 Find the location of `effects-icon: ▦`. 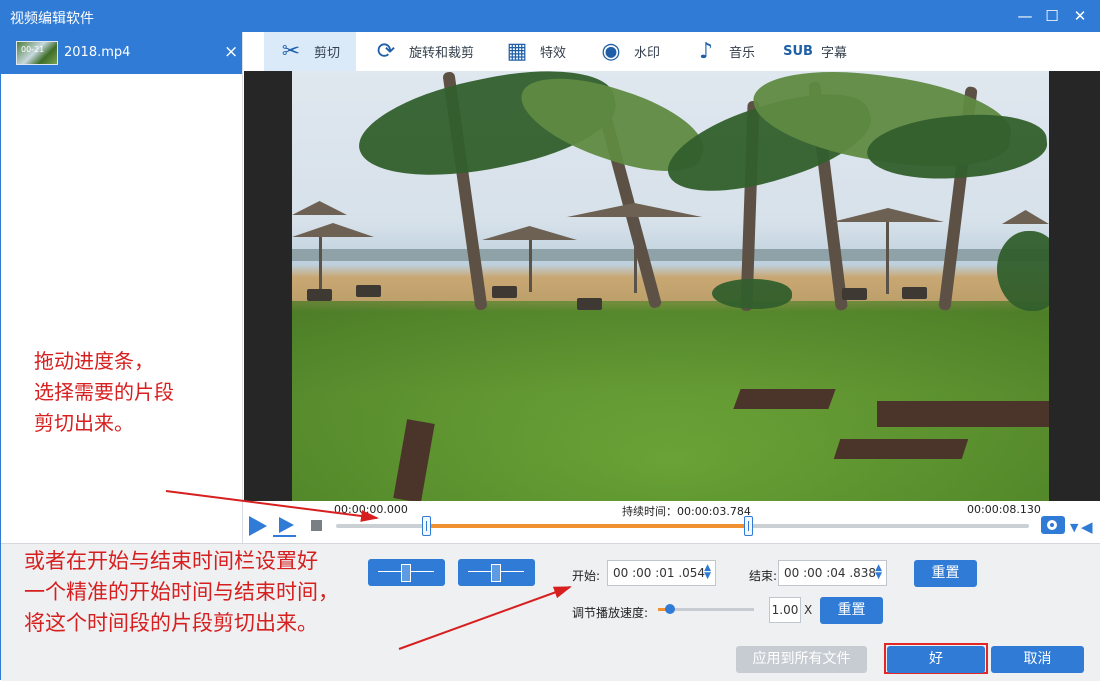

effects-icon: ▦ is located at coordinates (517, 51).